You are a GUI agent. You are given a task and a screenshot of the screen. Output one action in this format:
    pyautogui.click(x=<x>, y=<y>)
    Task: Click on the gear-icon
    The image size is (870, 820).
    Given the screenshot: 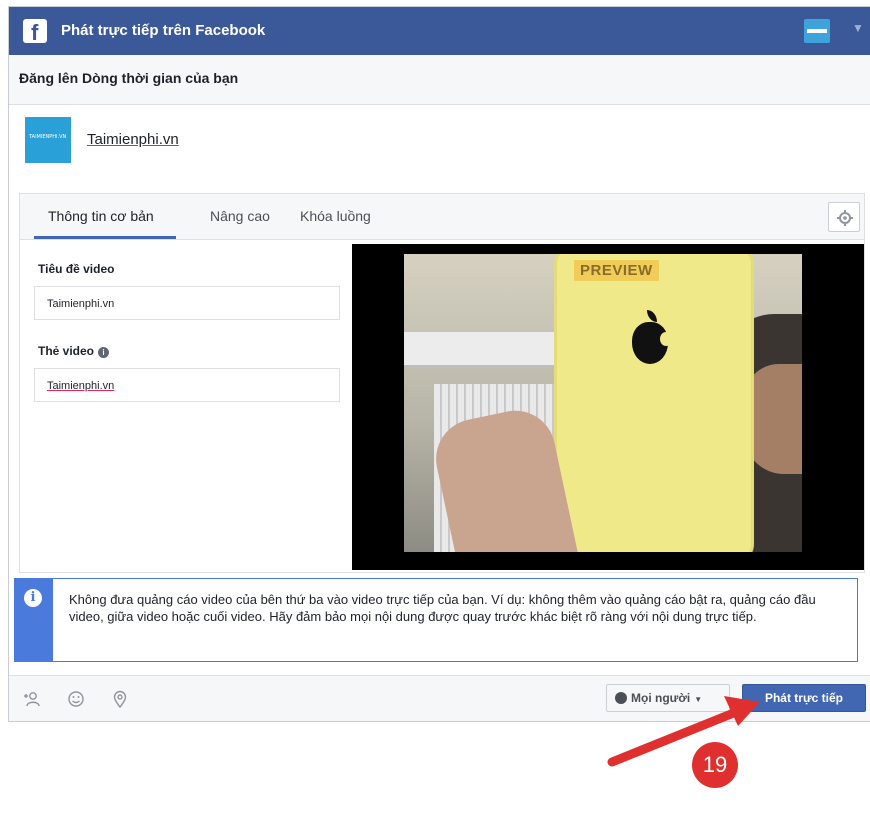 What is the action you would take?
    pyautogui.click(x=845, y=218)
    